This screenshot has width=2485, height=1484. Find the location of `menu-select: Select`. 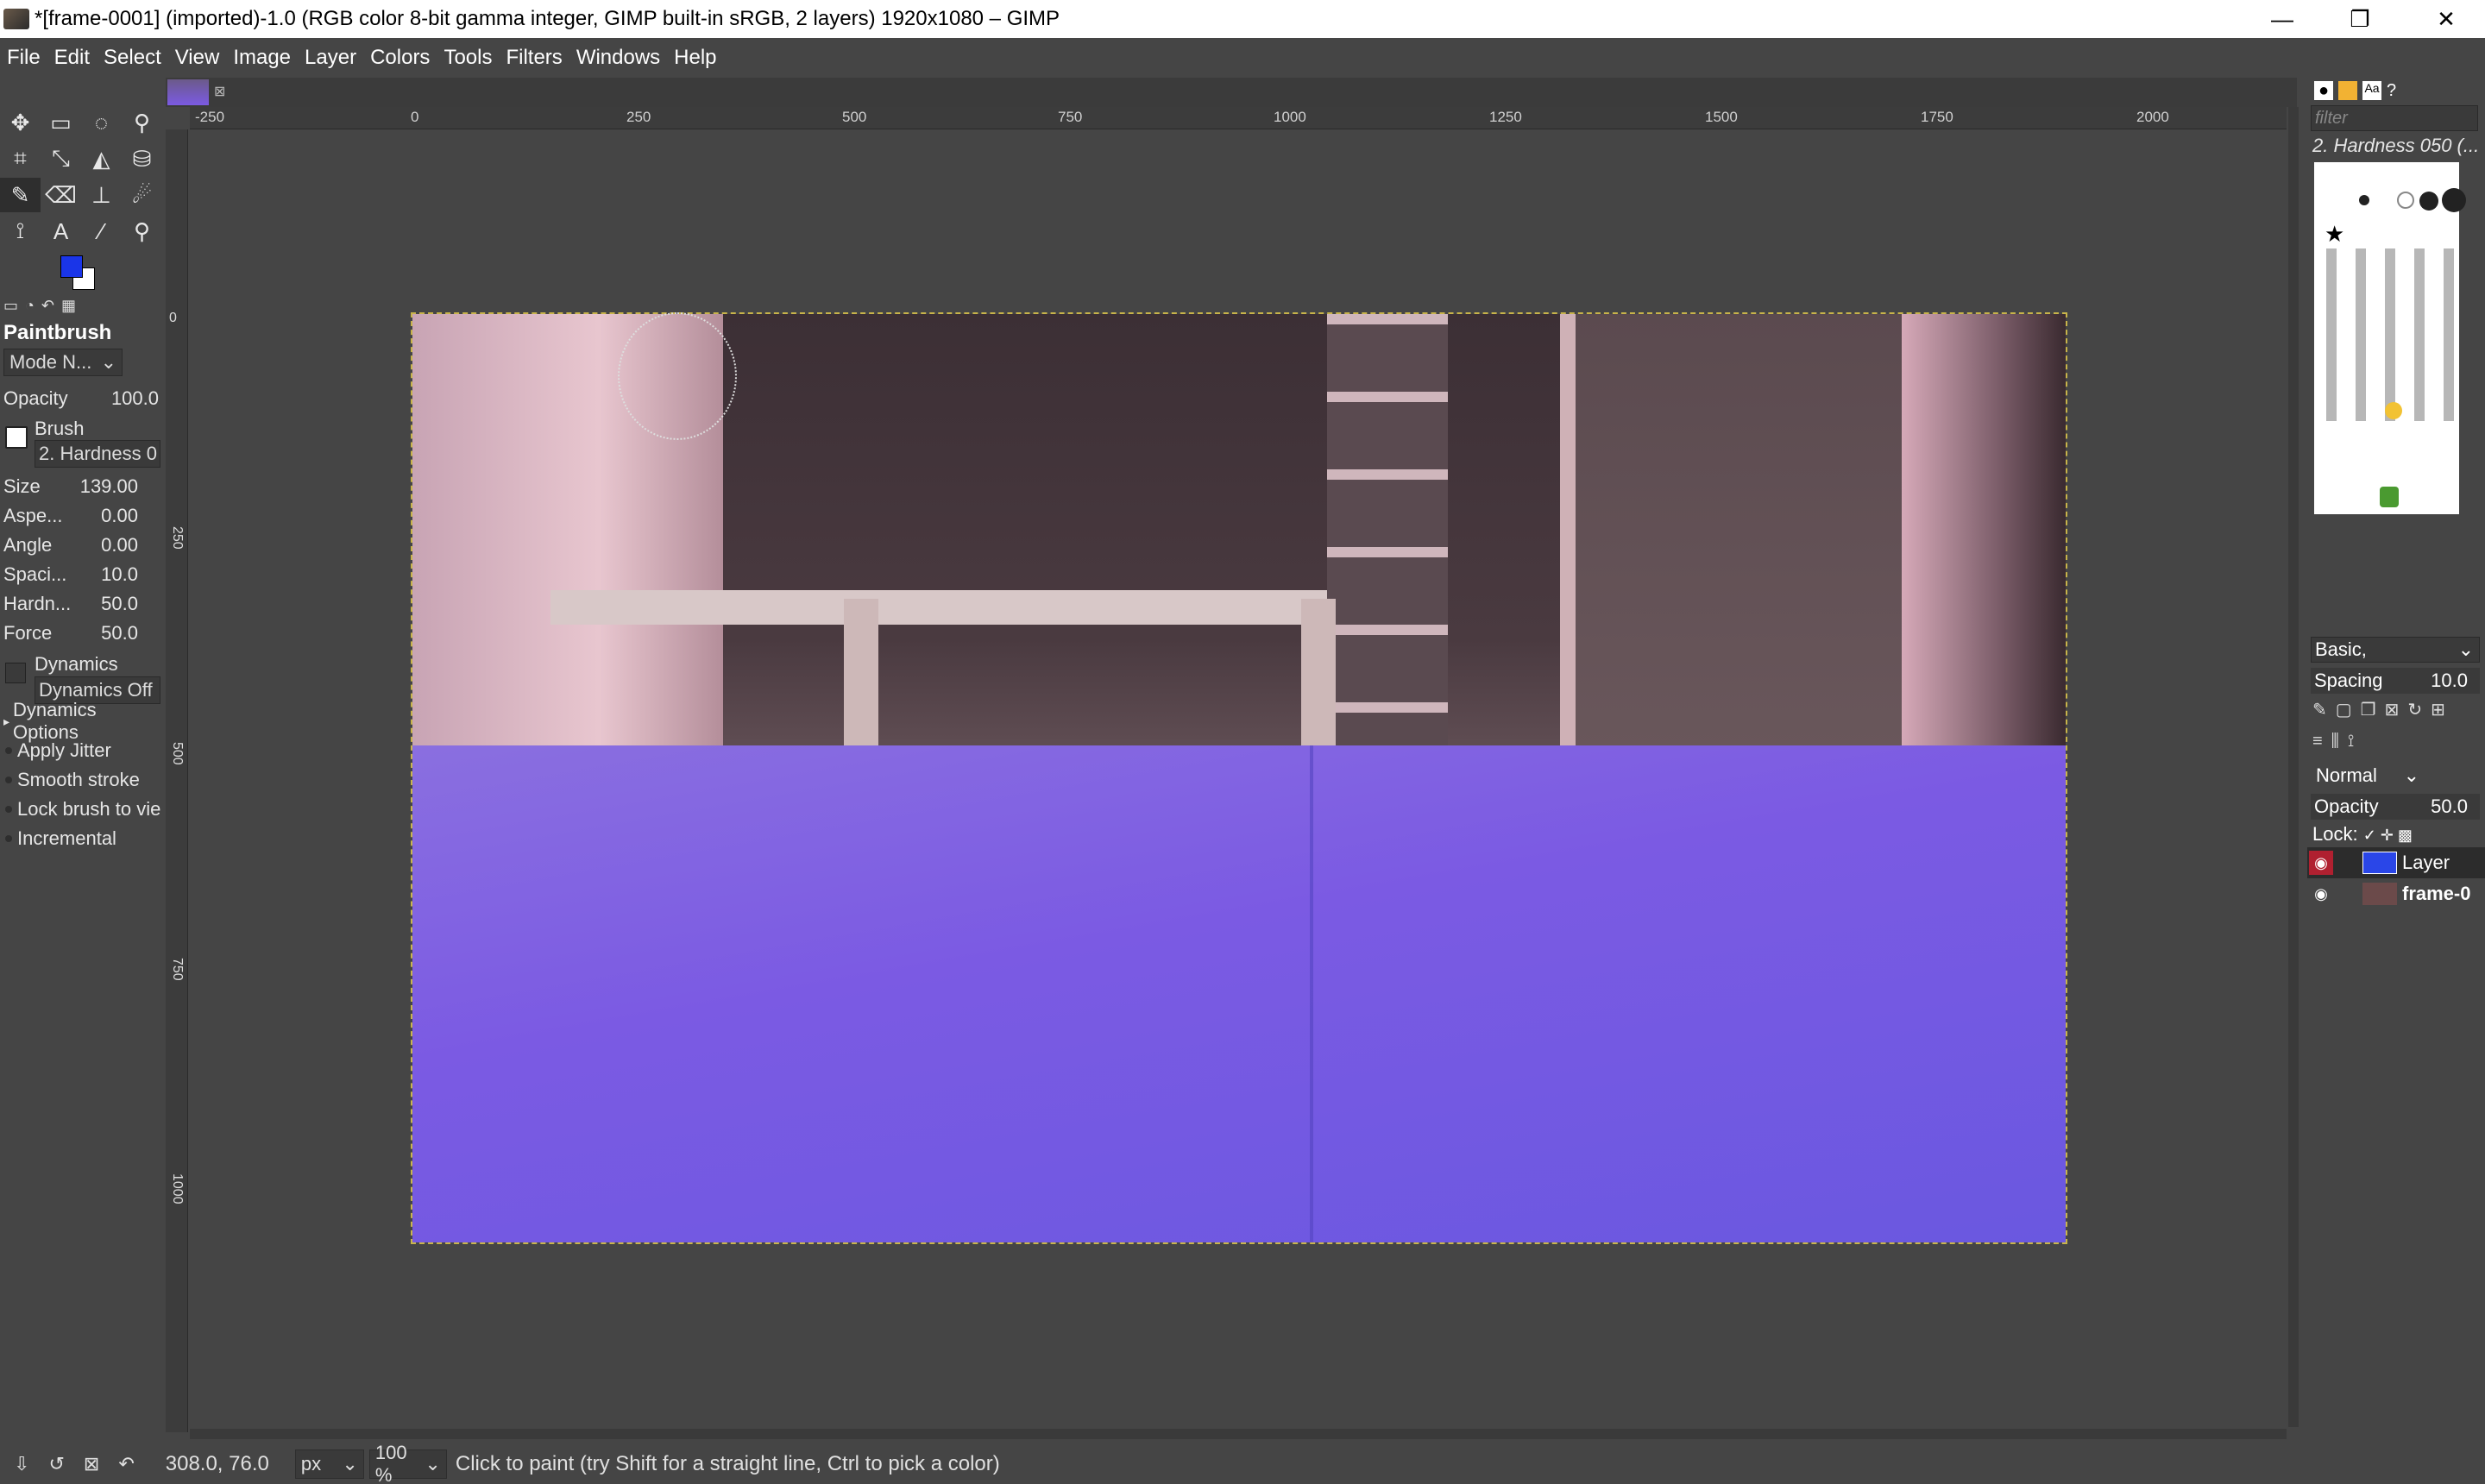

menu-select: Select is located at coordinates (132, 58).